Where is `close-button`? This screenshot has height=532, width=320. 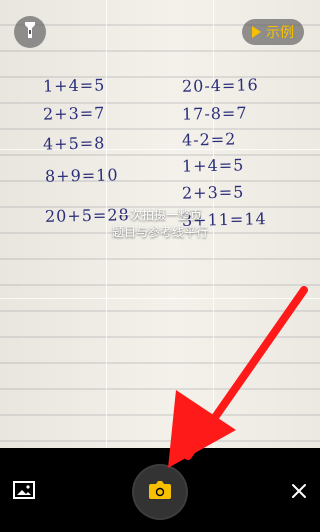
close-button is located at coordinates (299, 491).